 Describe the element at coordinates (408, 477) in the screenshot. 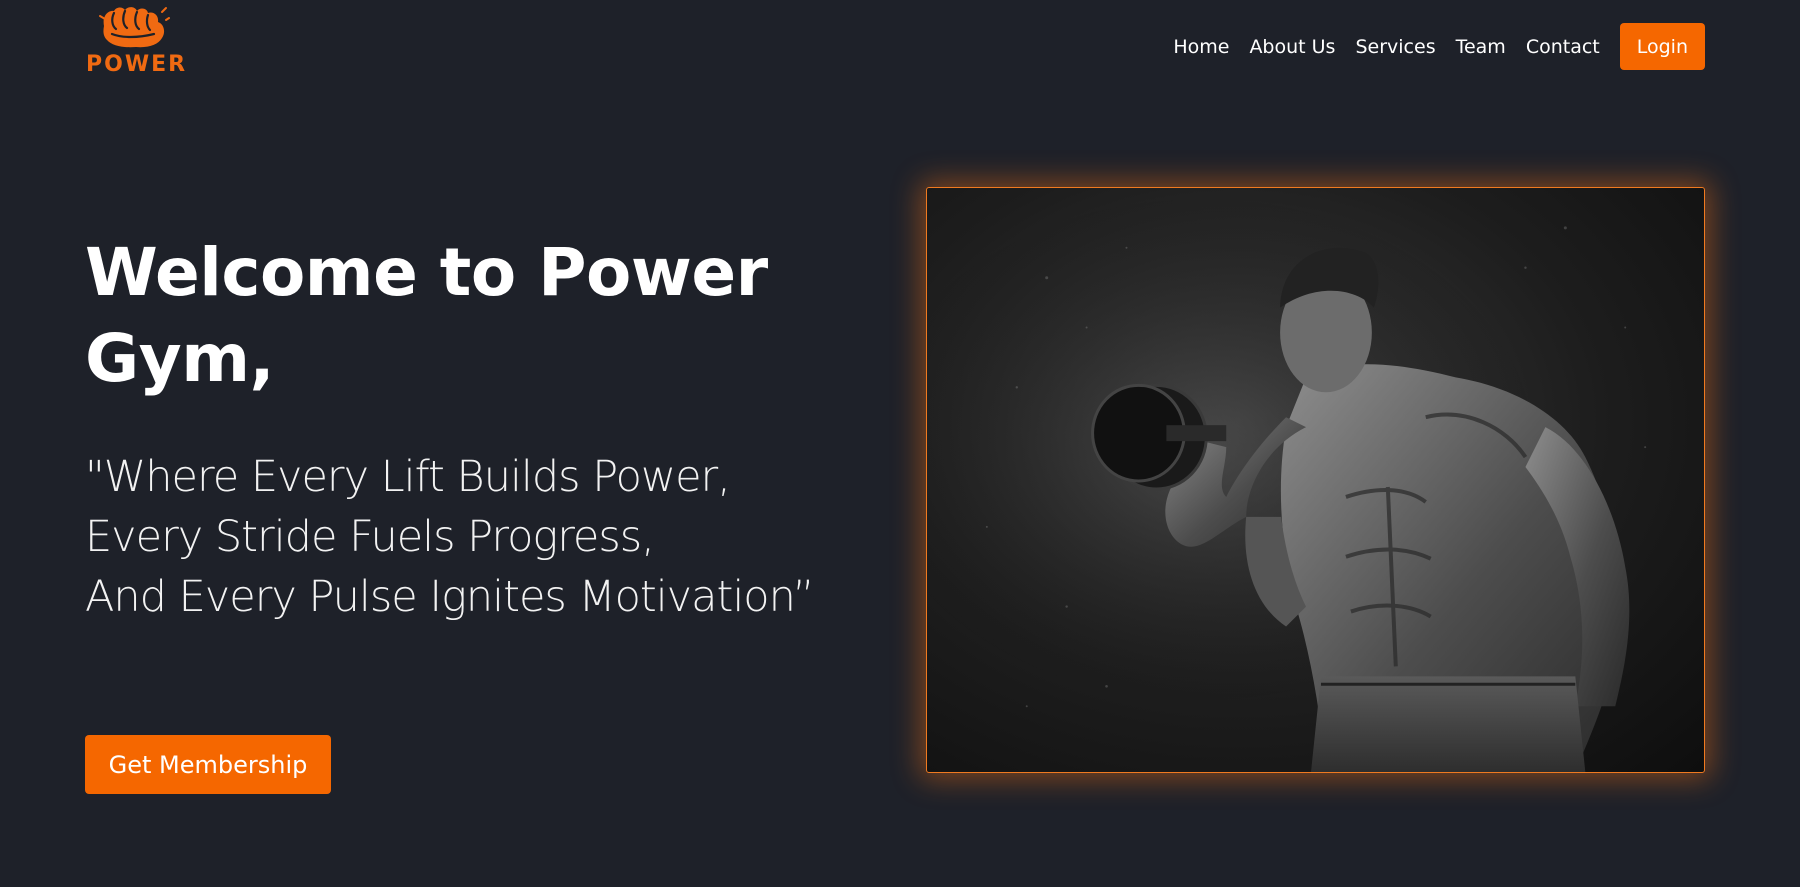

I see `hero-quote-line: "Where Every Lift Builds Power,` at that location.